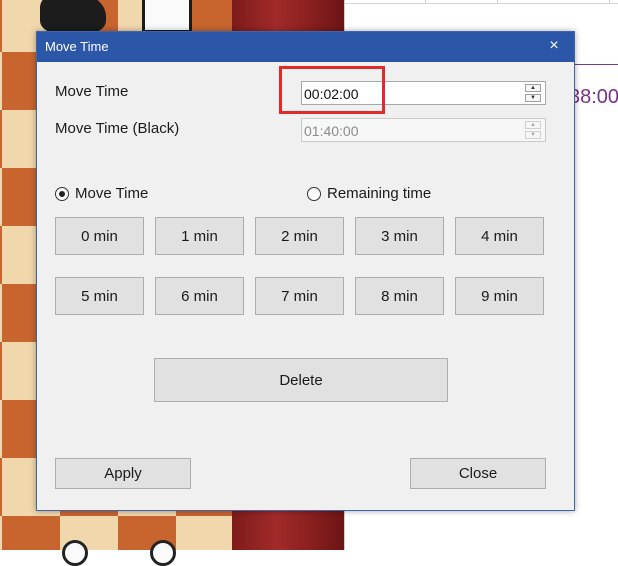 Image resolution: width=618 pixels, height=566 pixels. Describe the element at coordinates (379, 193) in the screenshot. I see `radio-remaining-time-label: Remaining time` at that location.